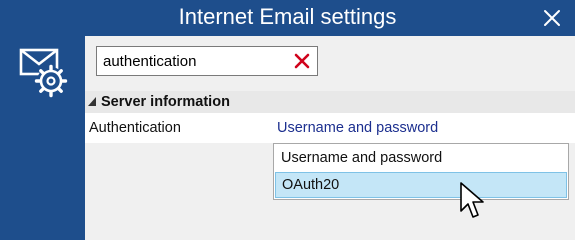 The width and height of the screenshot is (575, 240). I want to click on mouse-pointer-icon, so click(472, 200).